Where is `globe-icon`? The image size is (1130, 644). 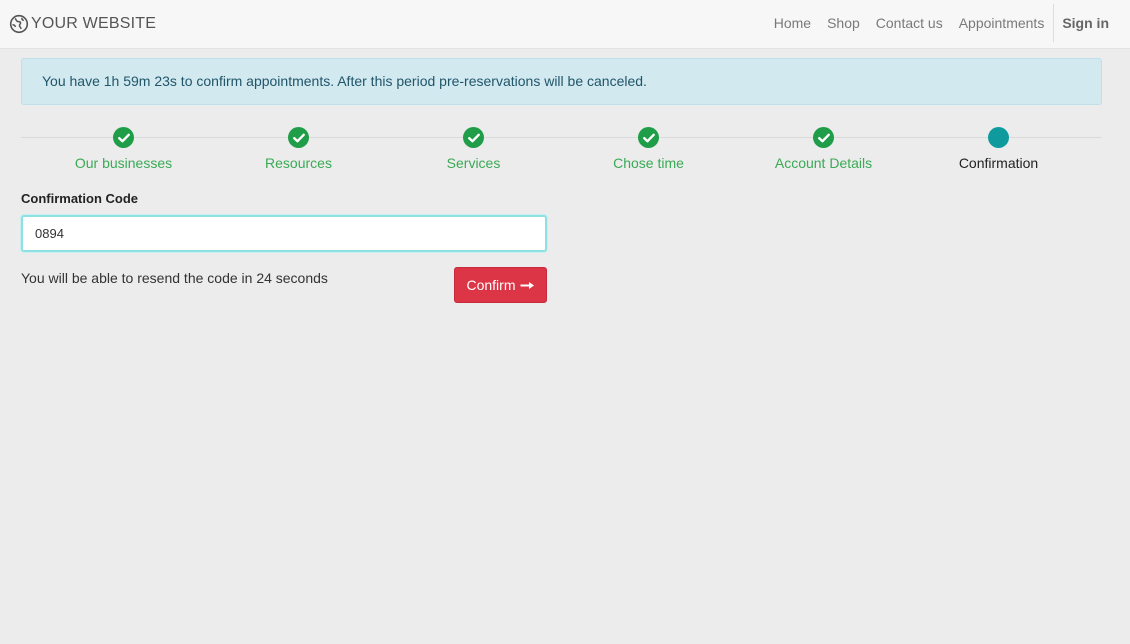 globe-icon is located at coordinates (19, 24).